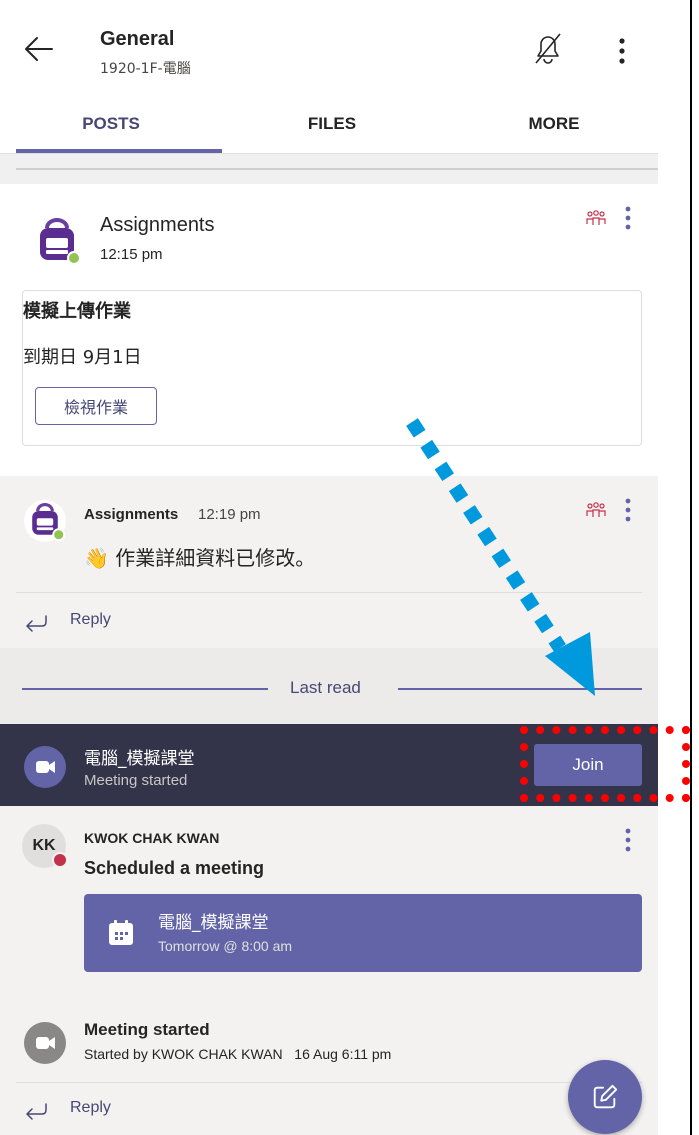 The height and width of the screenshot is (1135, 699). Describe the element at coordinates (121, 932) in the screenshot. I see `calendar-icon` at that location.